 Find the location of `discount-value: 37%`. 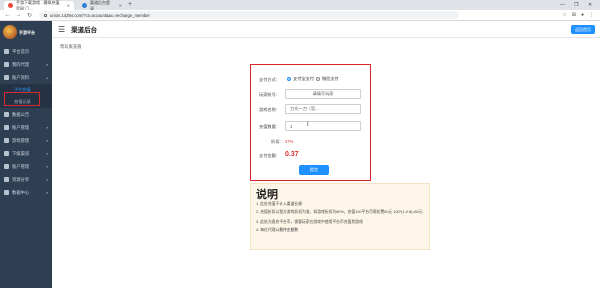

discount-value: 37% is located at coordinates (289, 141).